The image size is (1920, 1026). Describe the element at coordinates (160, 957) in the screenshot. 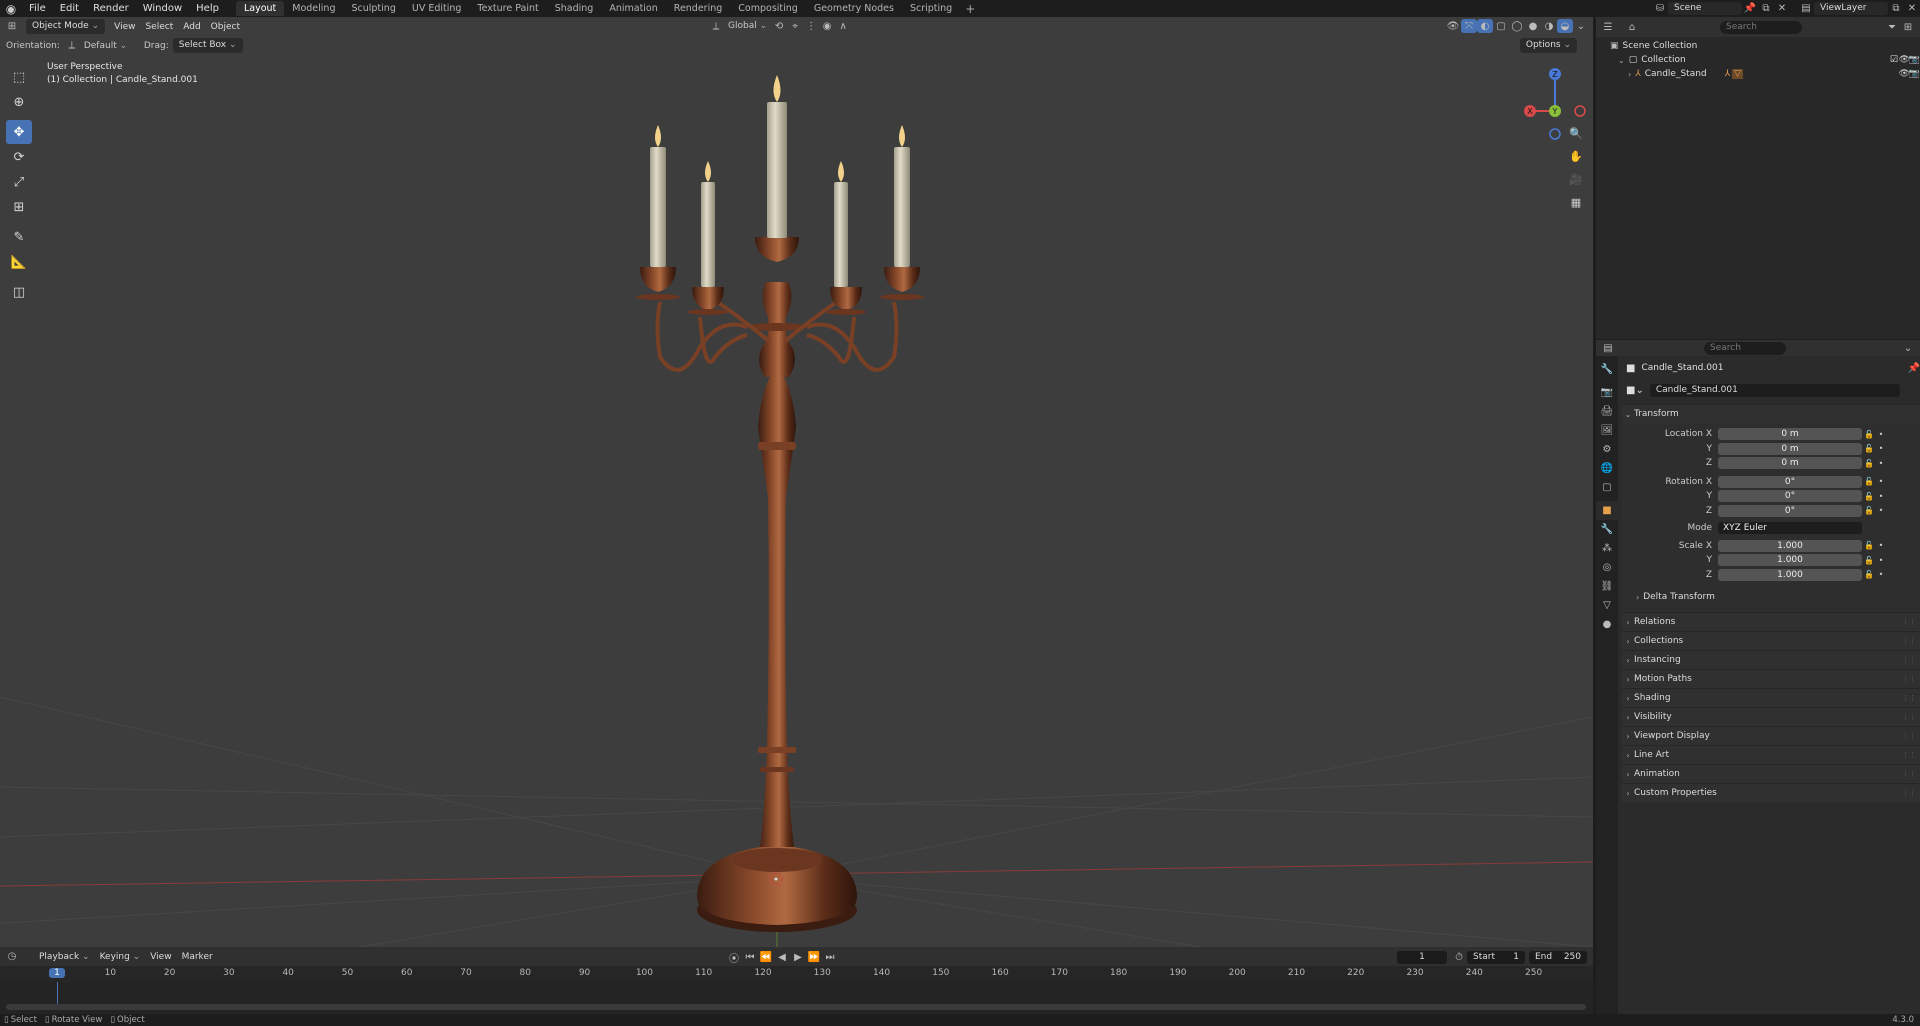

I see `menu-timeline-view: View` at that location.